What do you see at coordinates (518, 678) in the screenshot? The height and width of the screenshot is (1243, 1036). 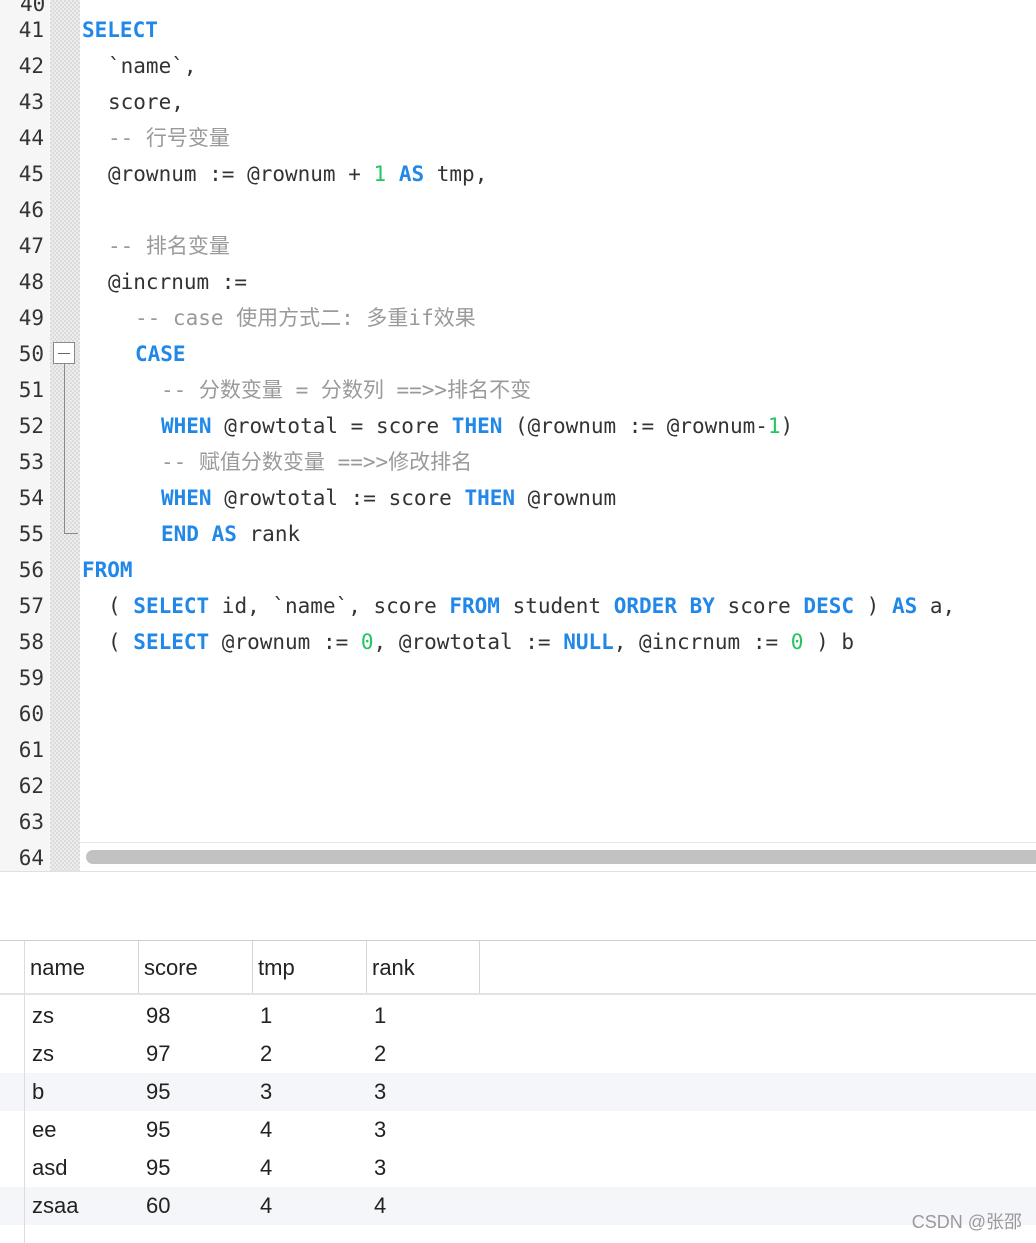 I see `code-line: 59` at bounding box center [518, 678].